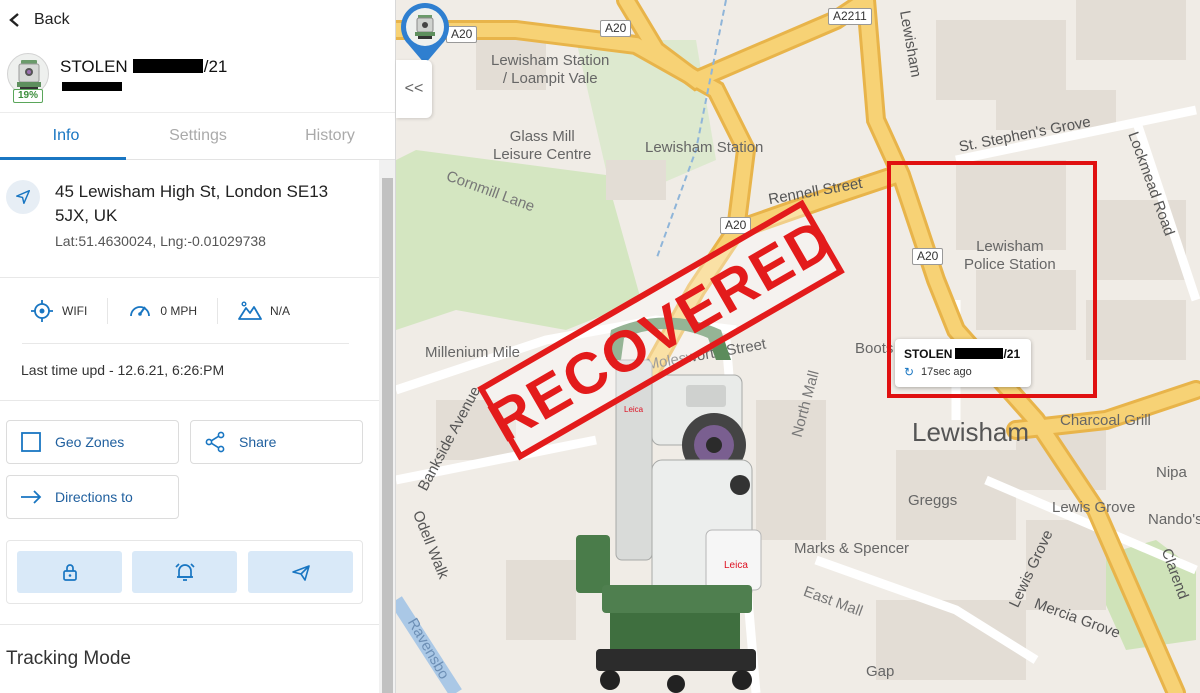 Image resolution: width=1200 pixels, height=693 pixels. Describe the element at coordinates (250, 310) in the screenshot. I see `mountain-icon` at that location.